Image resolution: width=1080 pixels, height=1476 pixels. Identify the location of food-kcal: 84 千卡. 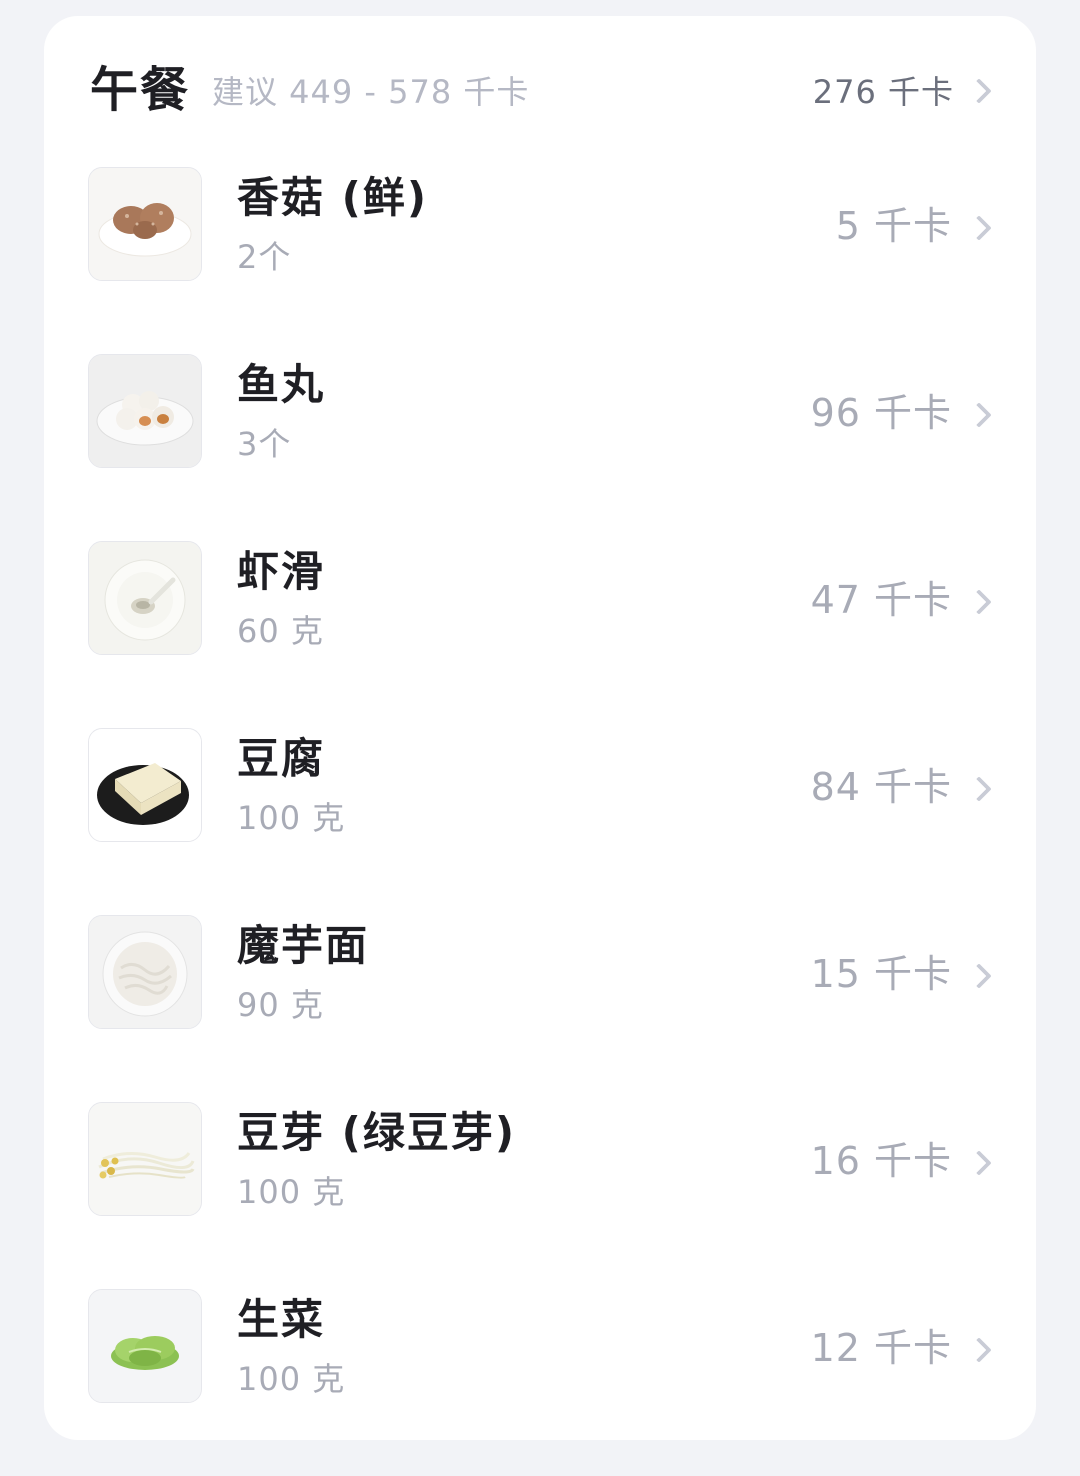
(881, 787).